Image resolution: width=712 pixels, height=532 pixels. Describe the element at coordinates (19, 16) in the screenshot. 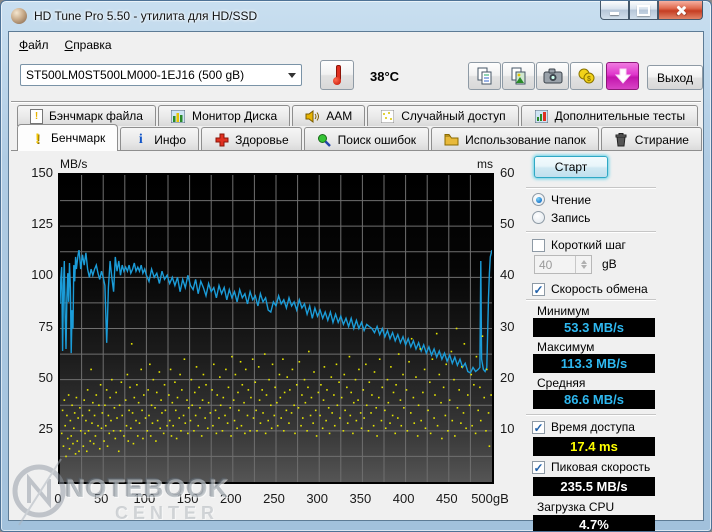

I see `app-icon` at that location.